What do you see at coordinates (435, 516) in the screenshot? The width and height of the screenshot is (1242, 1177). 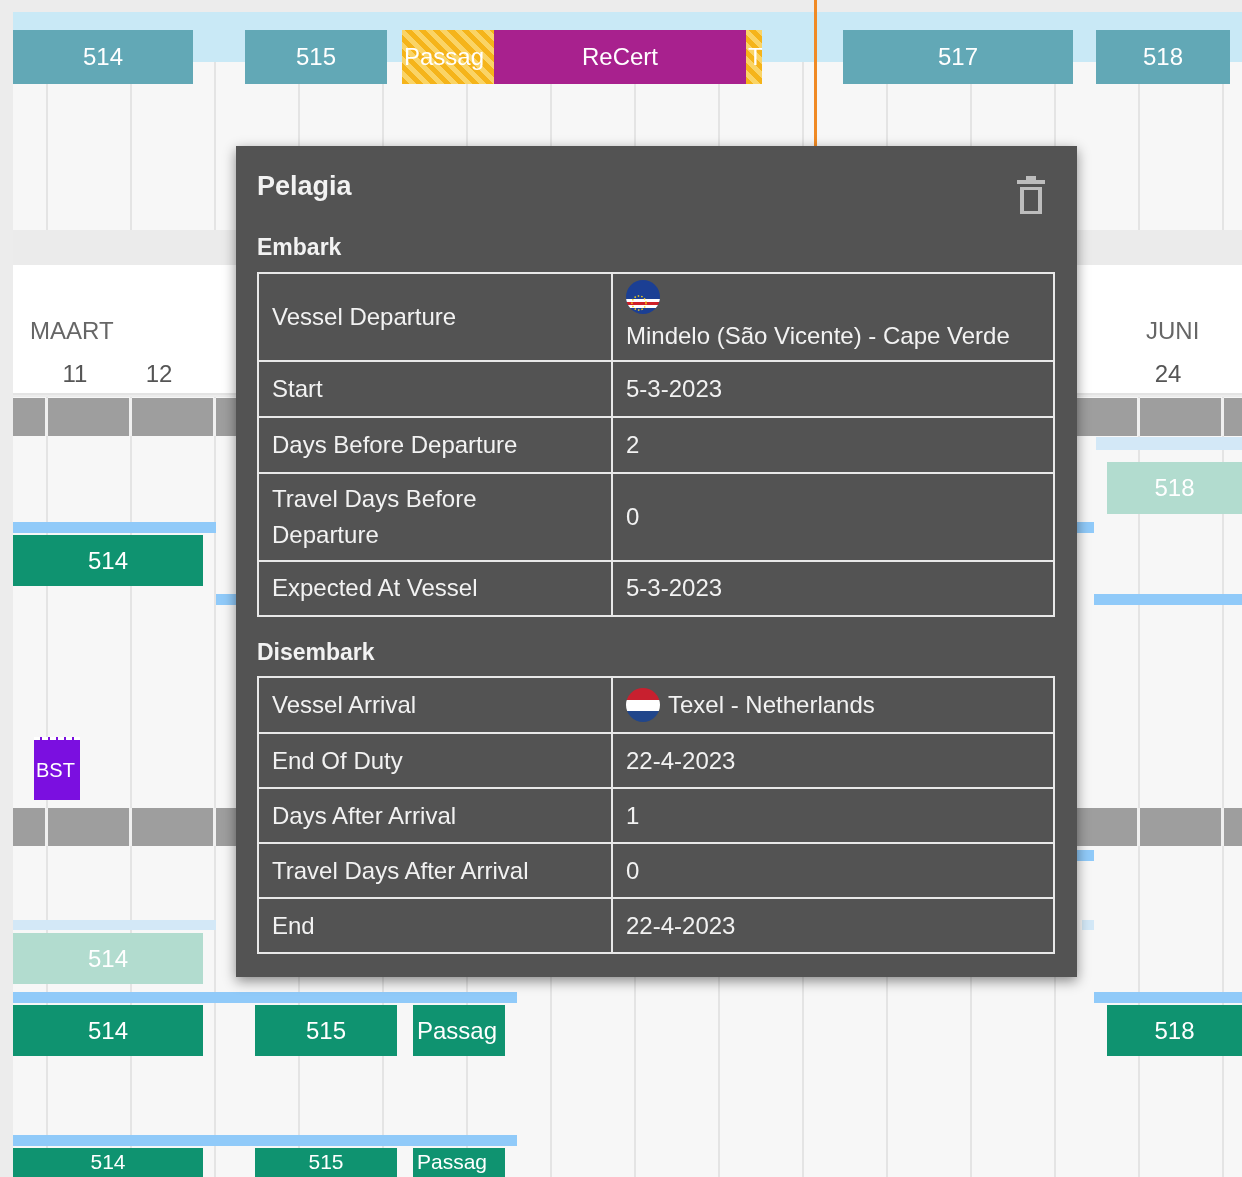 I see `field-label: Travel Days Before Departure` at bounding box center [435, 516].